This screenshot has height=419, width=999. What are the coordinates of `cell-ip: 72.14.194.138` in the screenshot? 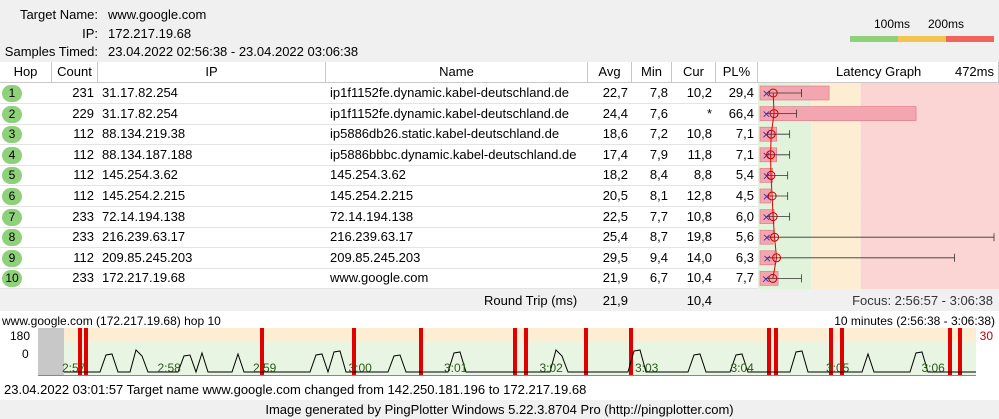 It's located at (144, 216).